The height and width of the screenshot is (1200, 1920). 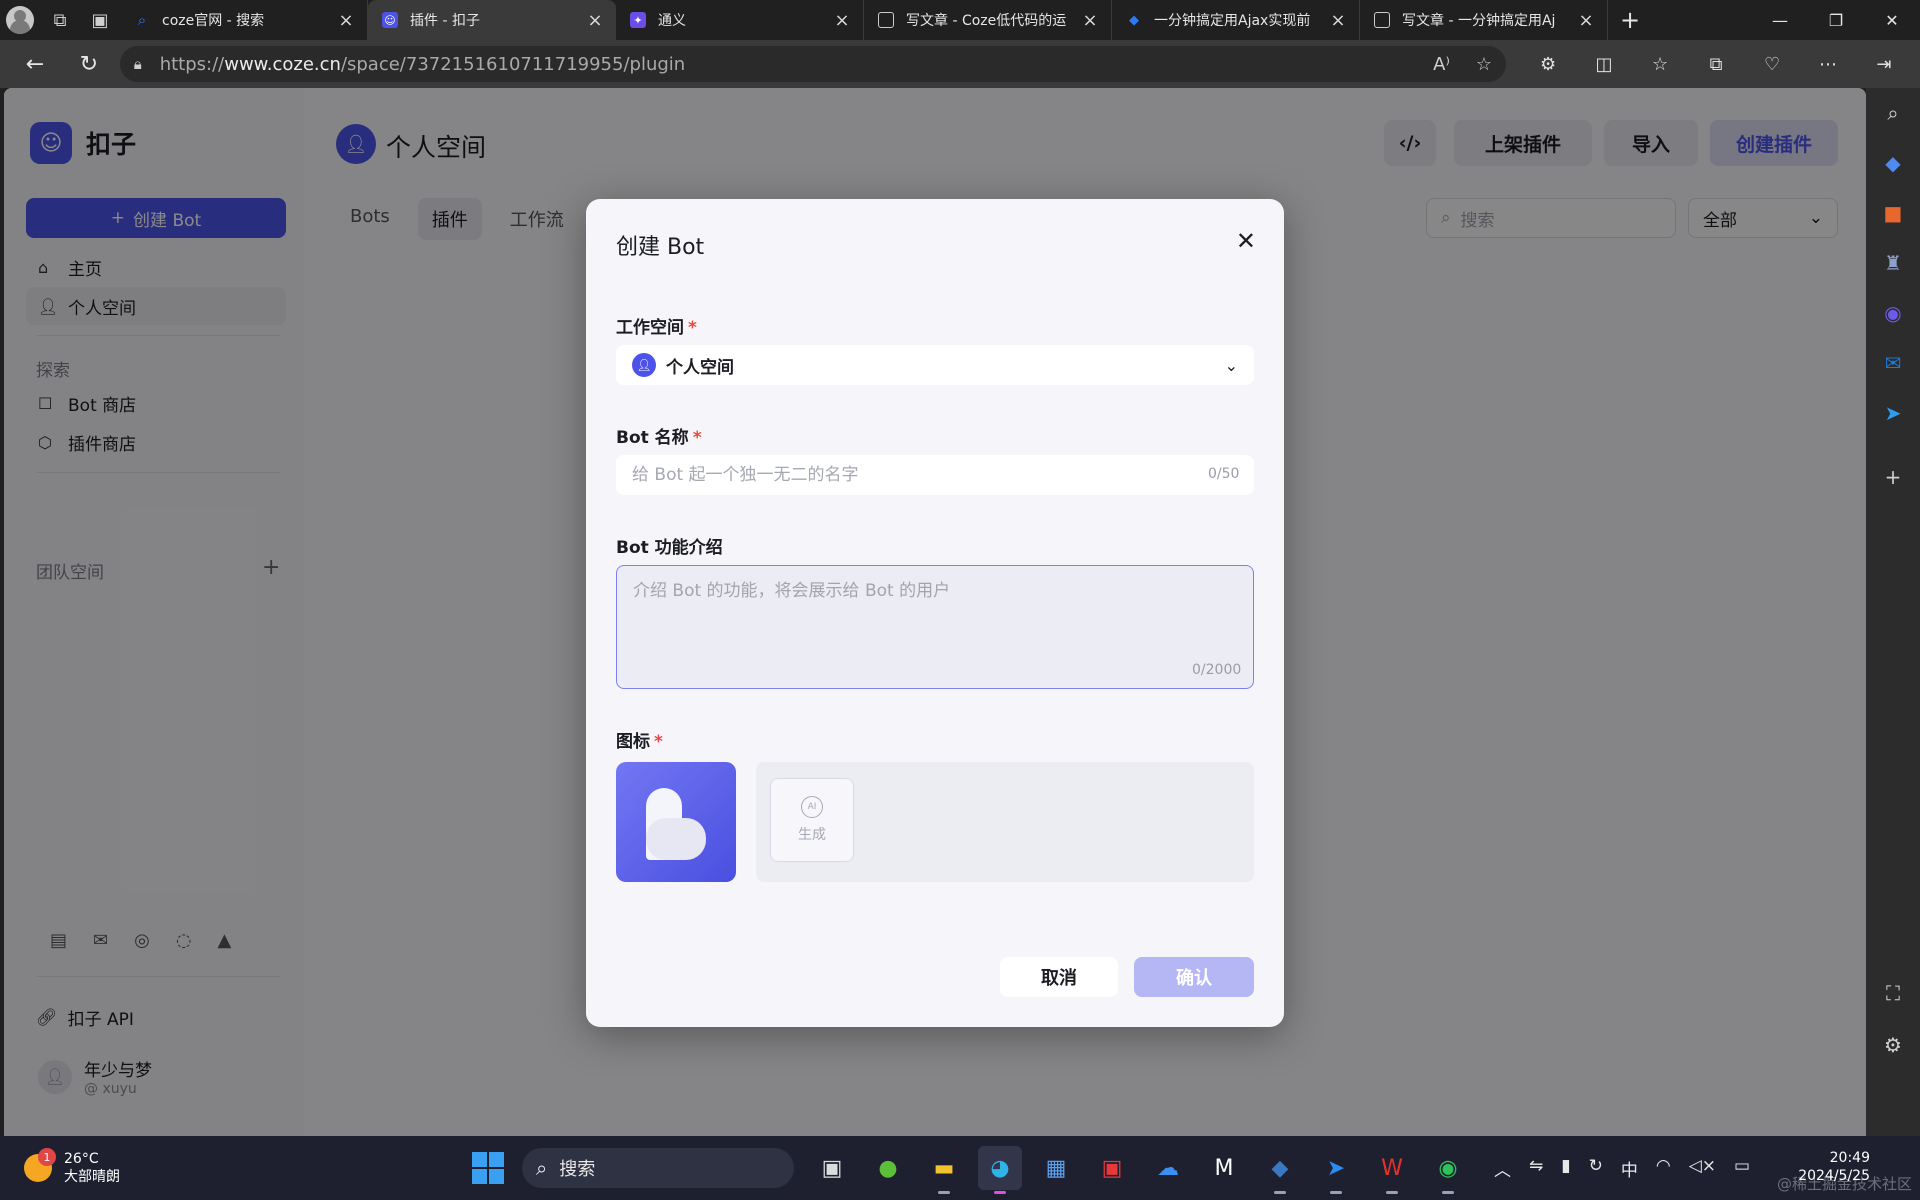 I want to click on send-icon: ➤, so click(x=1893, y=413).